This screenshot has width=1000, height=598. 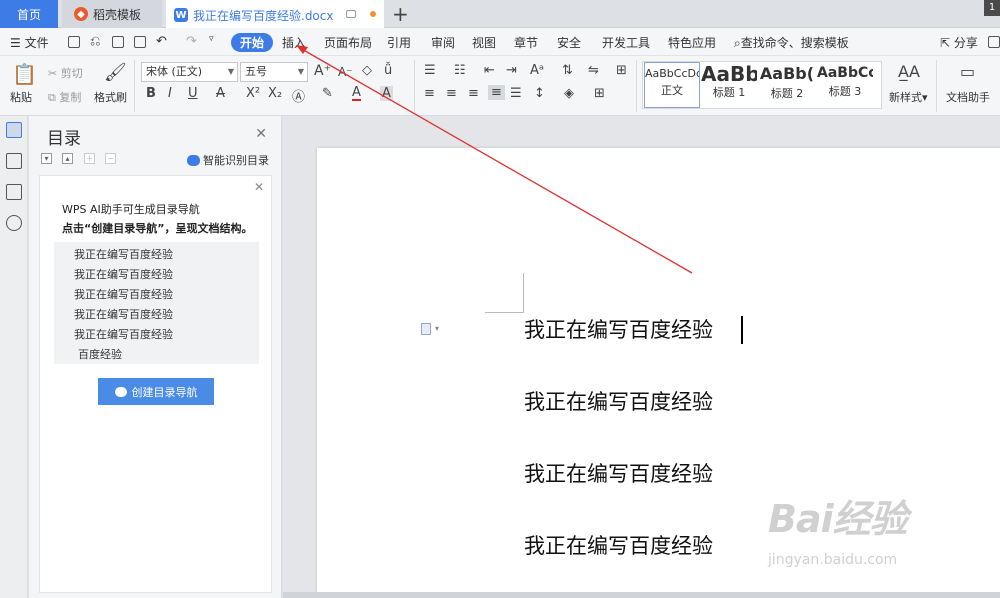 I want to click on style-heading-2: AaBb( 标题 2, so click(x=787, y=85).